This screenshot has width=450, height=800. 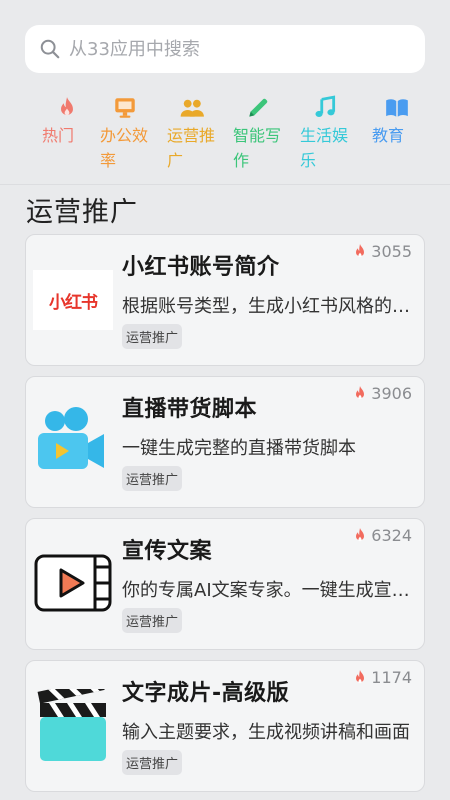 I want to click on search-icon, so click(x=50, y=49).